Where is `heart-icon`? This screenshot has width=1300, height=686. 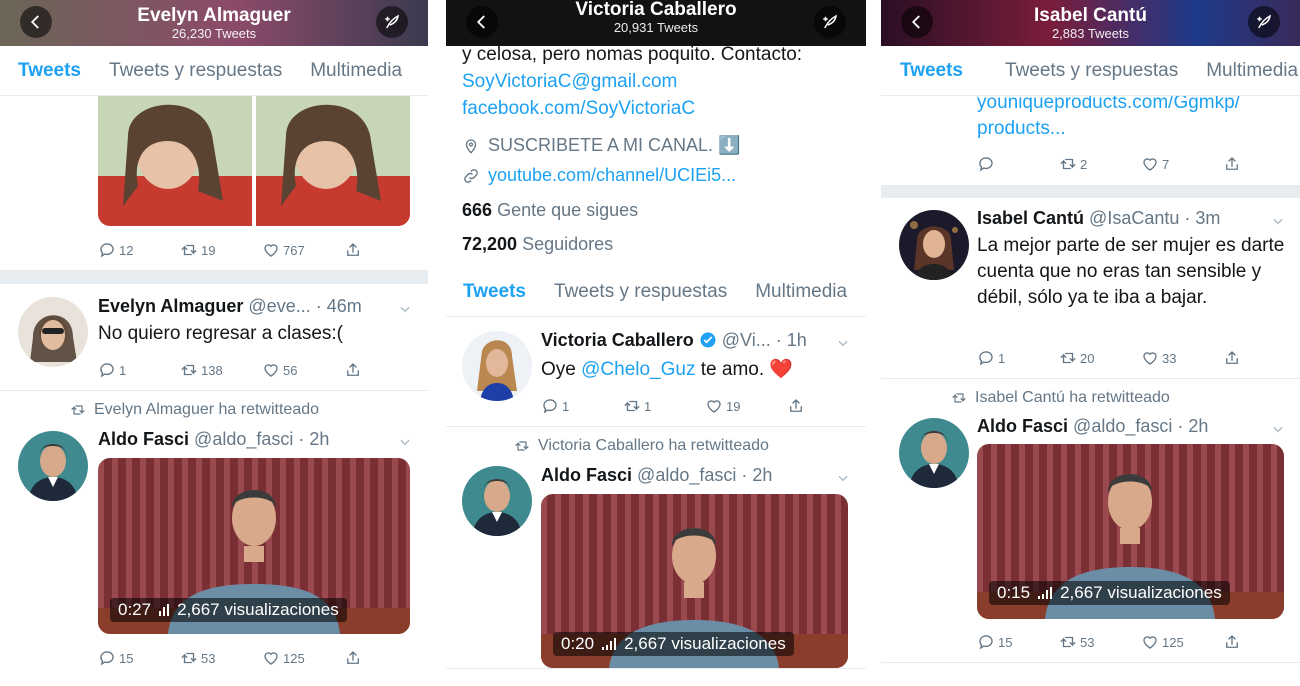
heart-icon is located at coordinates (1150, 642).